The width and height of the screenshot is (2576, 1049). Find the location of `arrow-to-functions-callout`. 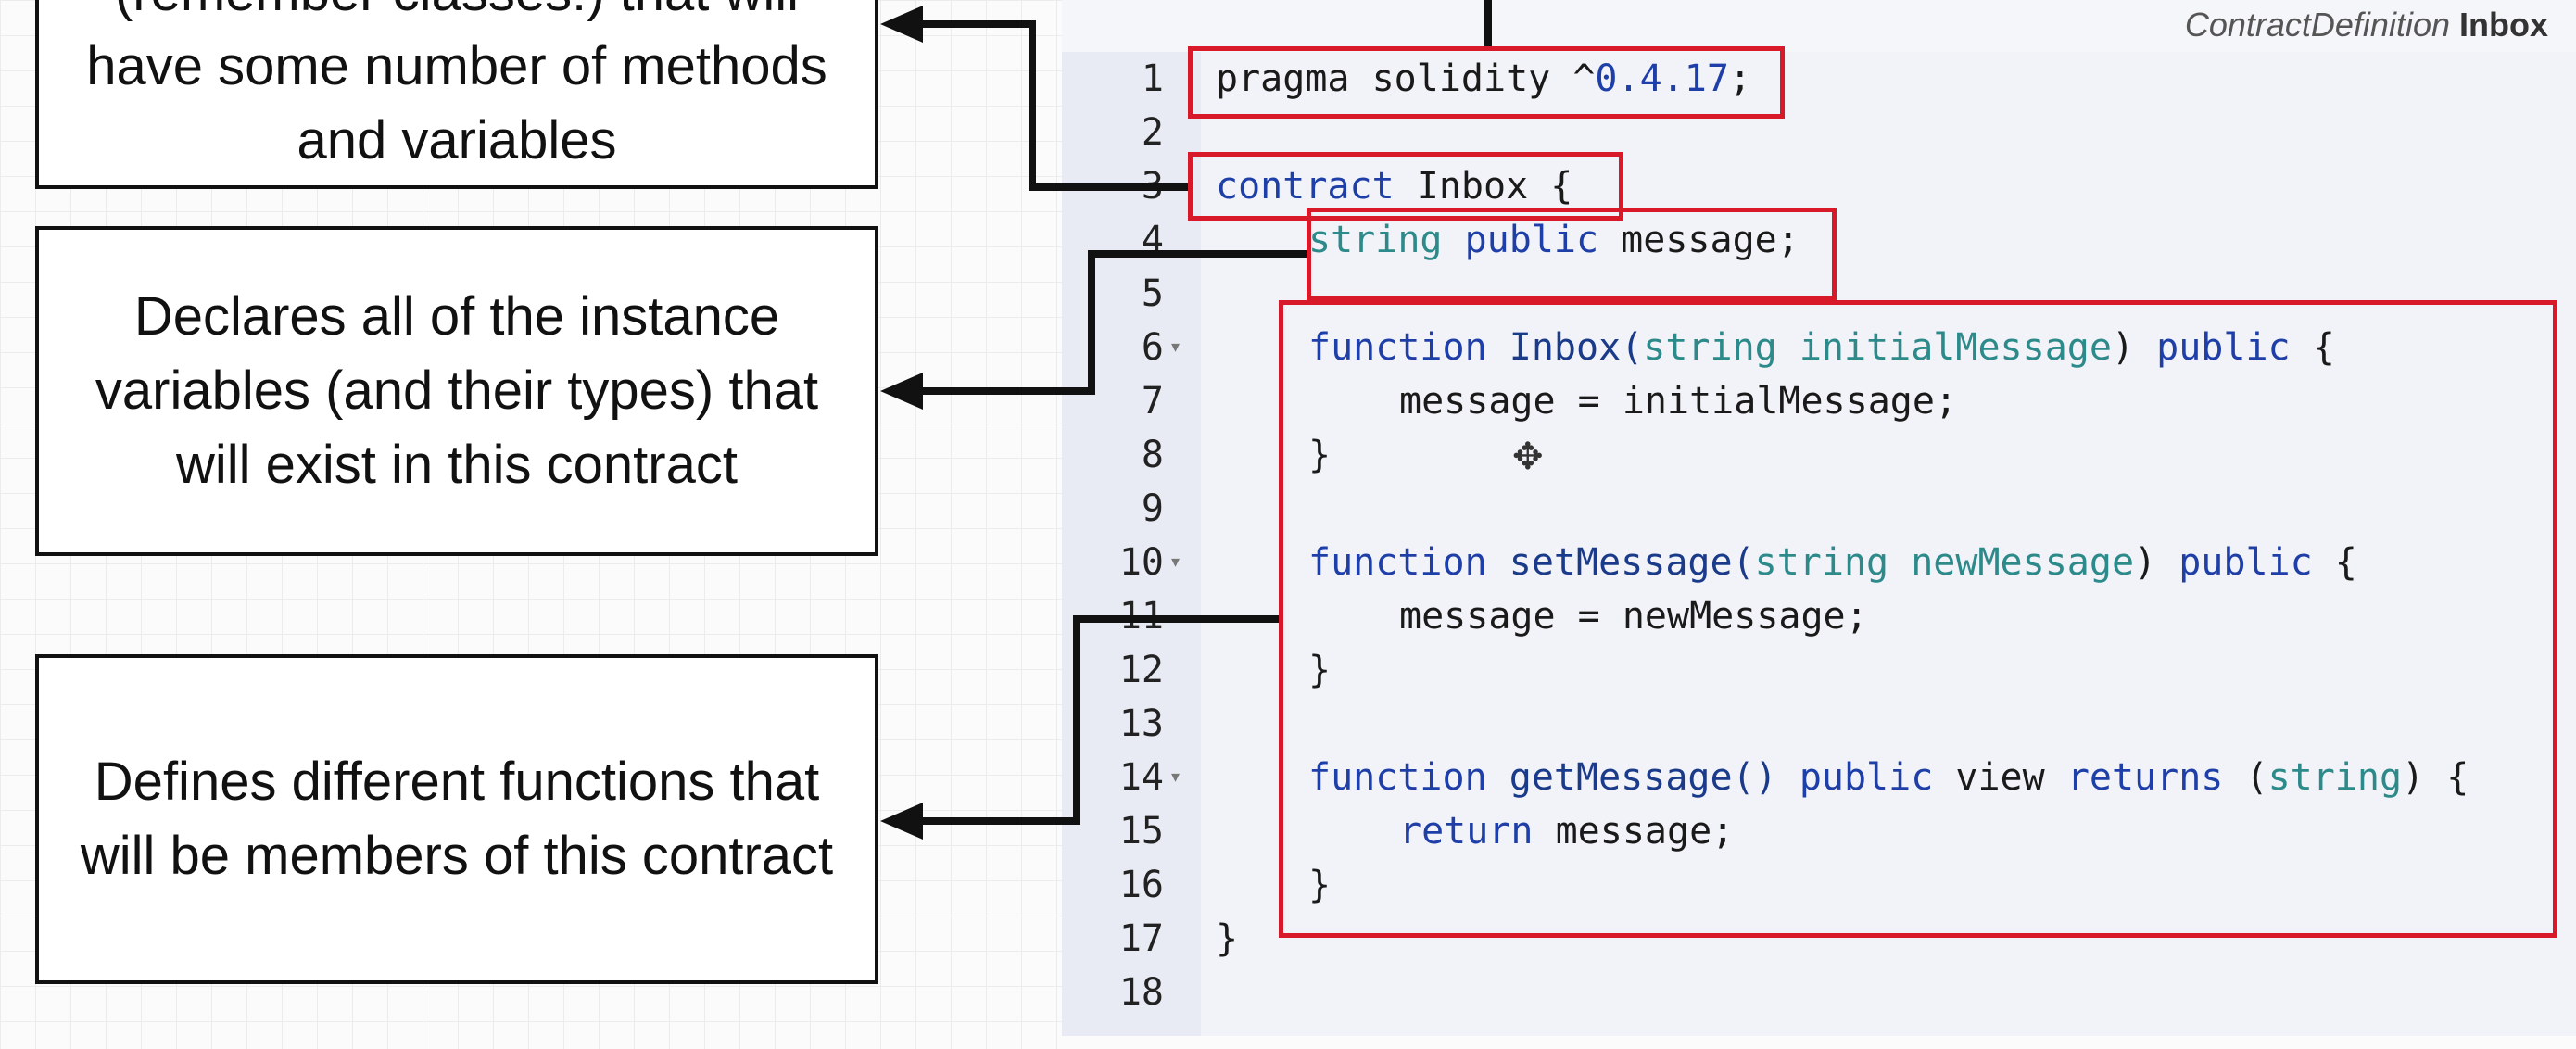

arrow-to-functions-callout is located at coordinates (1084, 720).